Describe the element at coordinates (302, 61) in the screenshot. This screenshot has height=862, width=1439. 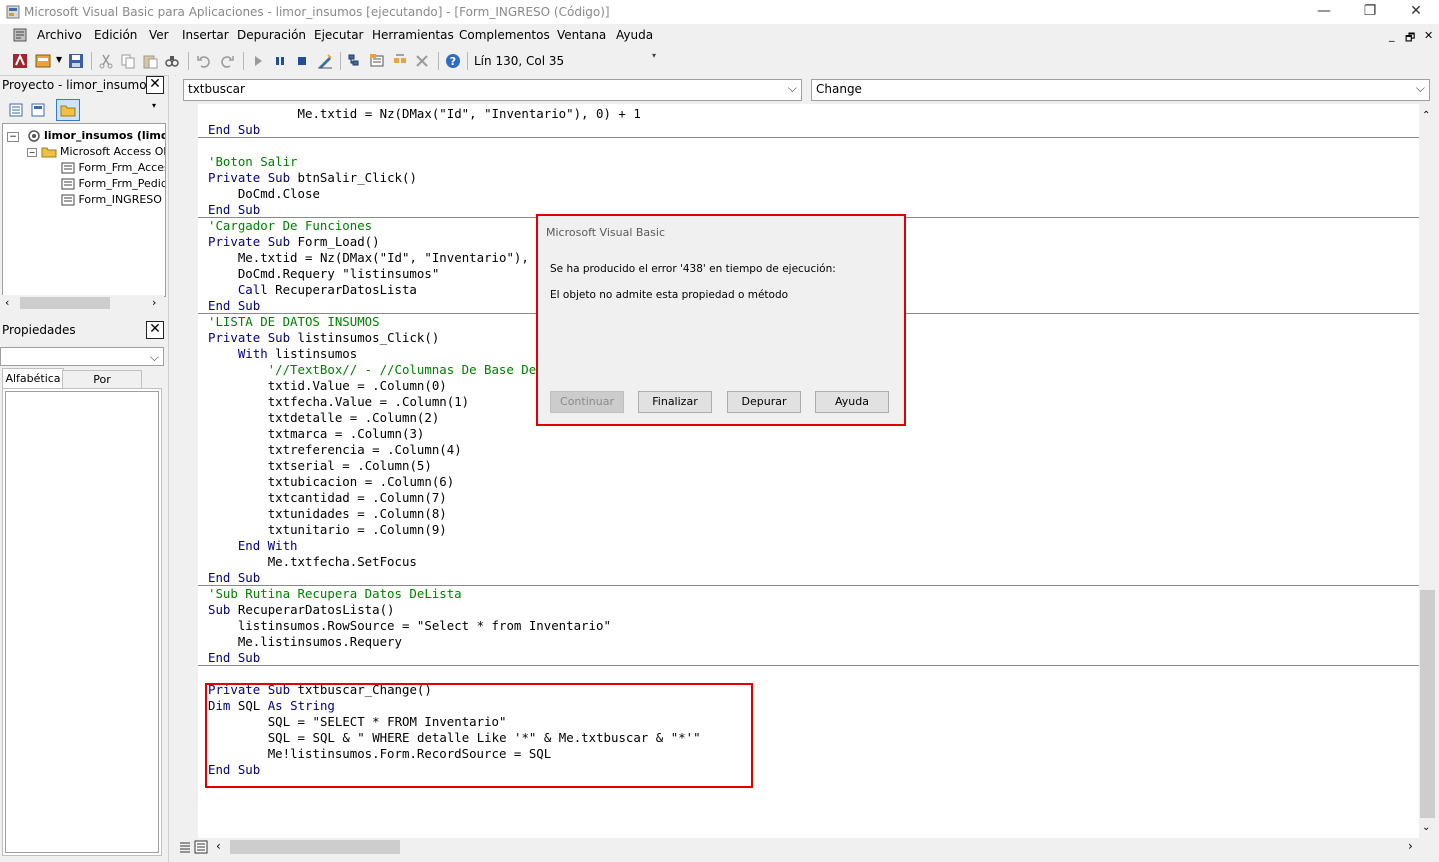
I see `reset-icon` at that location.